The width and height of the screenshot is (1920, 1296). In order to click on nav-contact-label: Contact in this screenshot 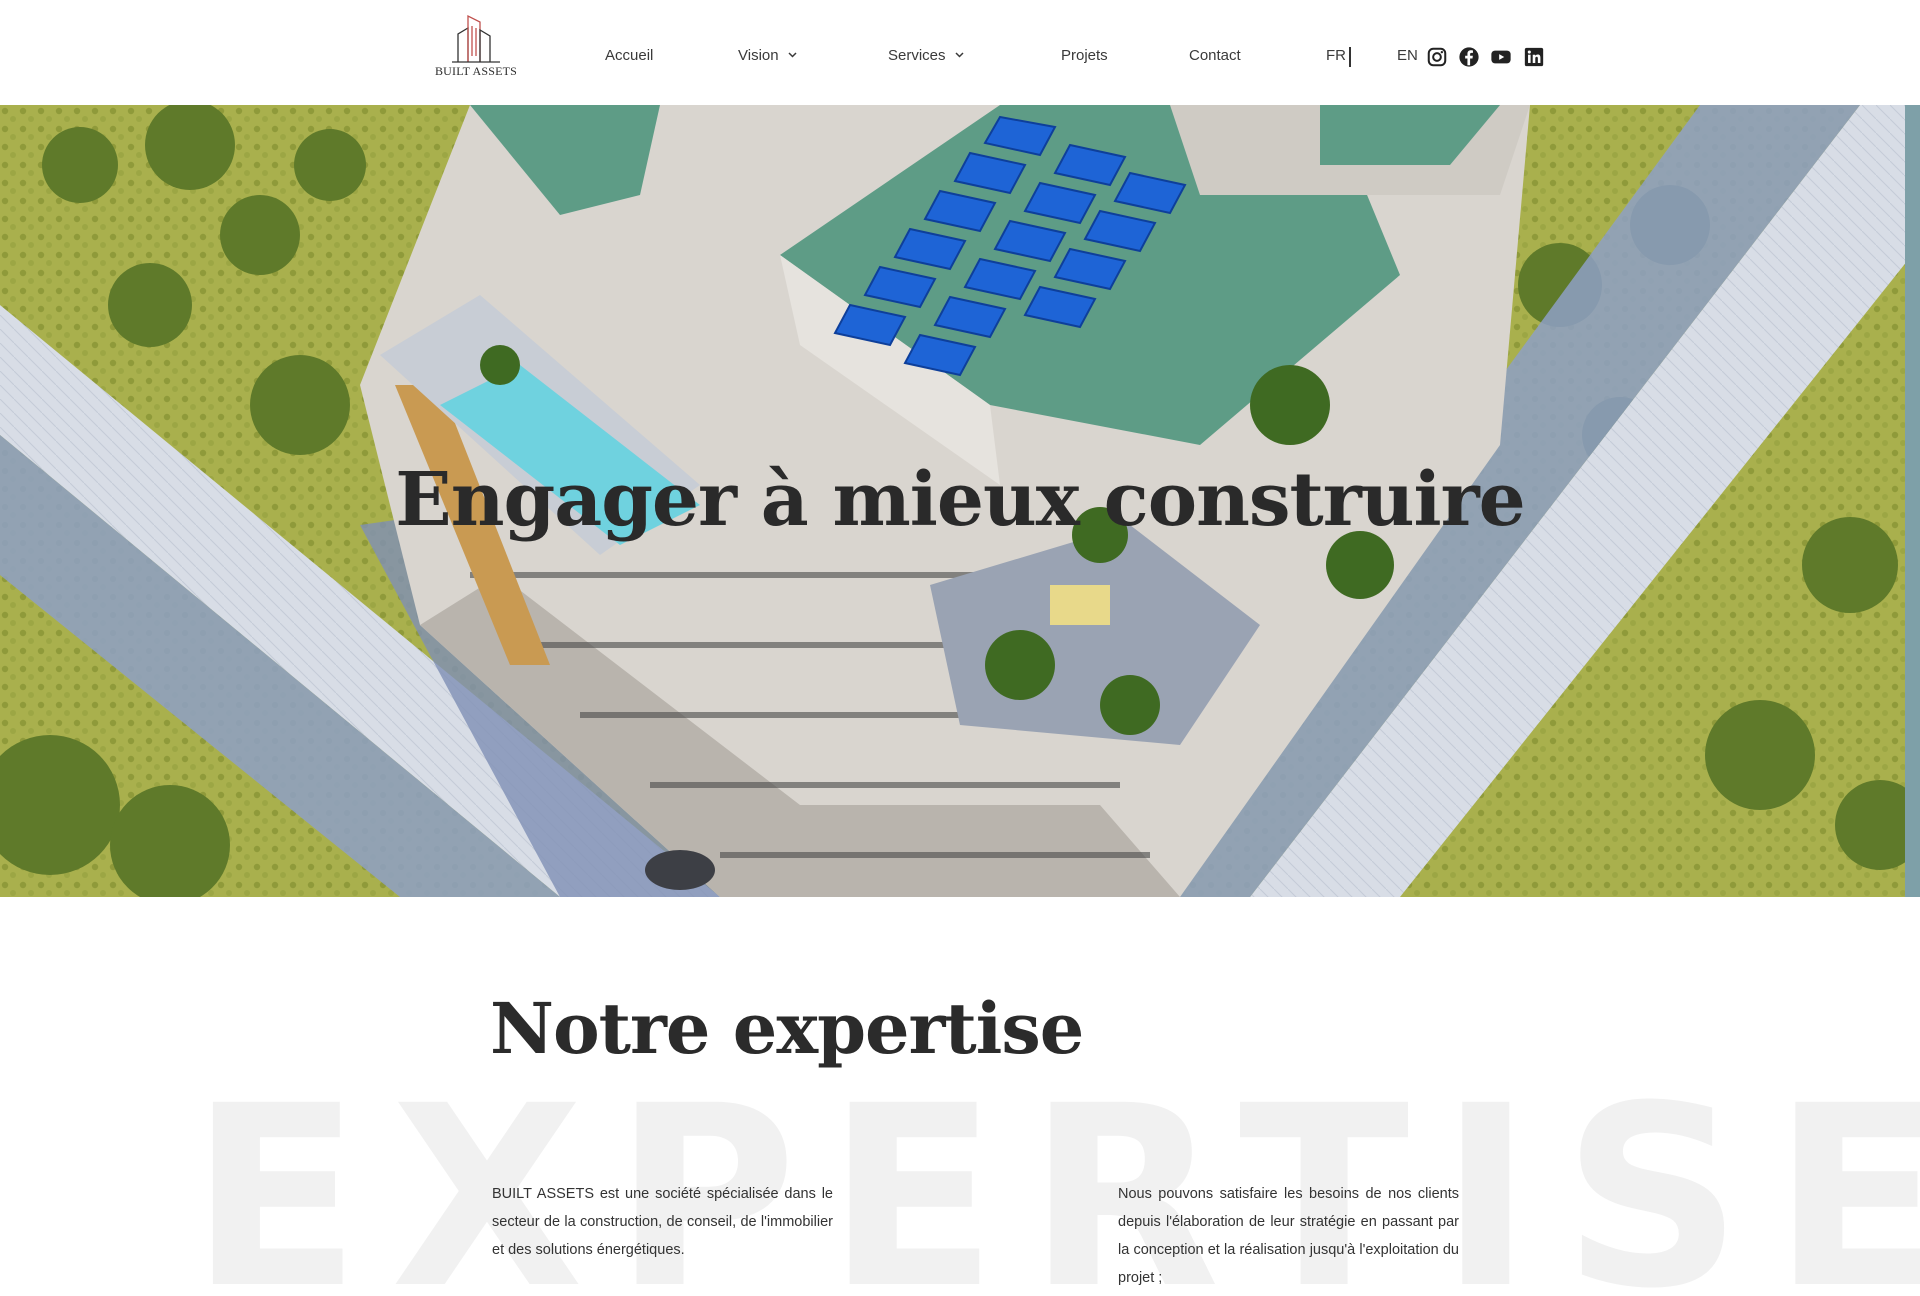, I will do `click(1215, 55)`.